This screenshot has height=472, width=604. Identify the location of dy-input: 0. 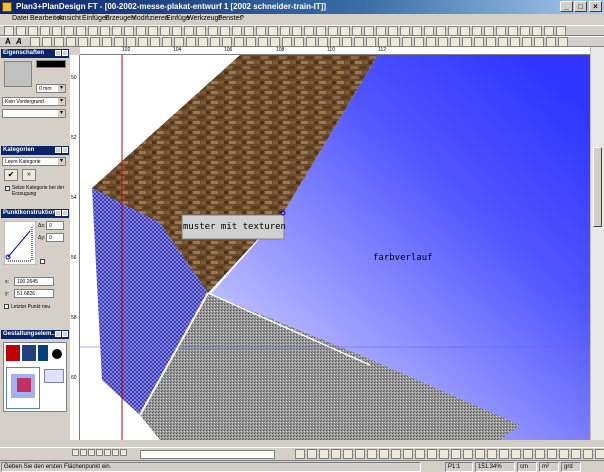
(55, 237).